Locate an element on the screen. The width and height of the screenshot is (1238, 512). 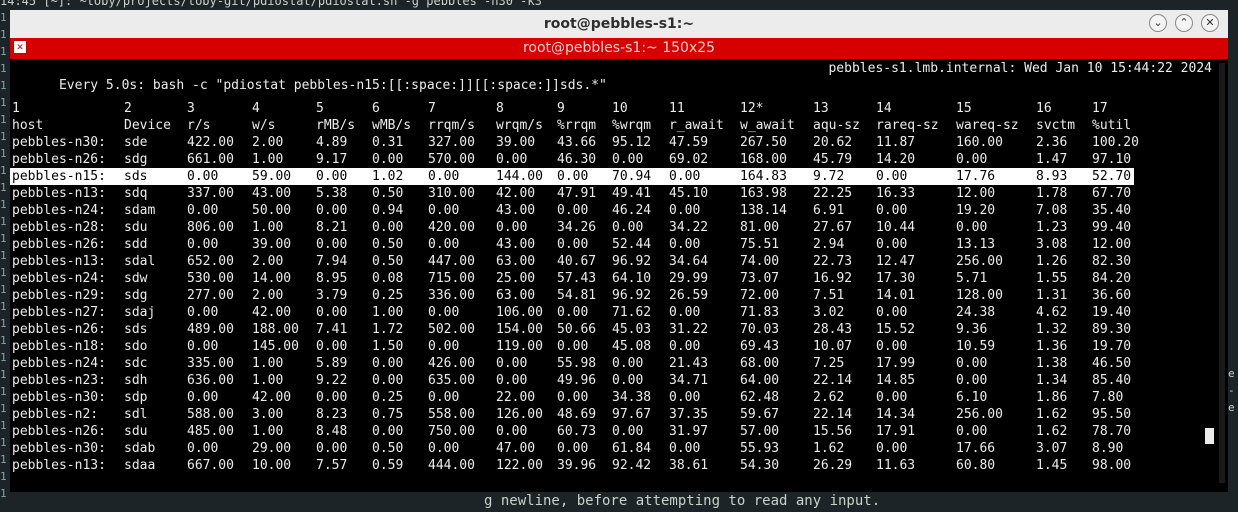
maximize-button: ⌃ is located at coordinates (1184, 23).